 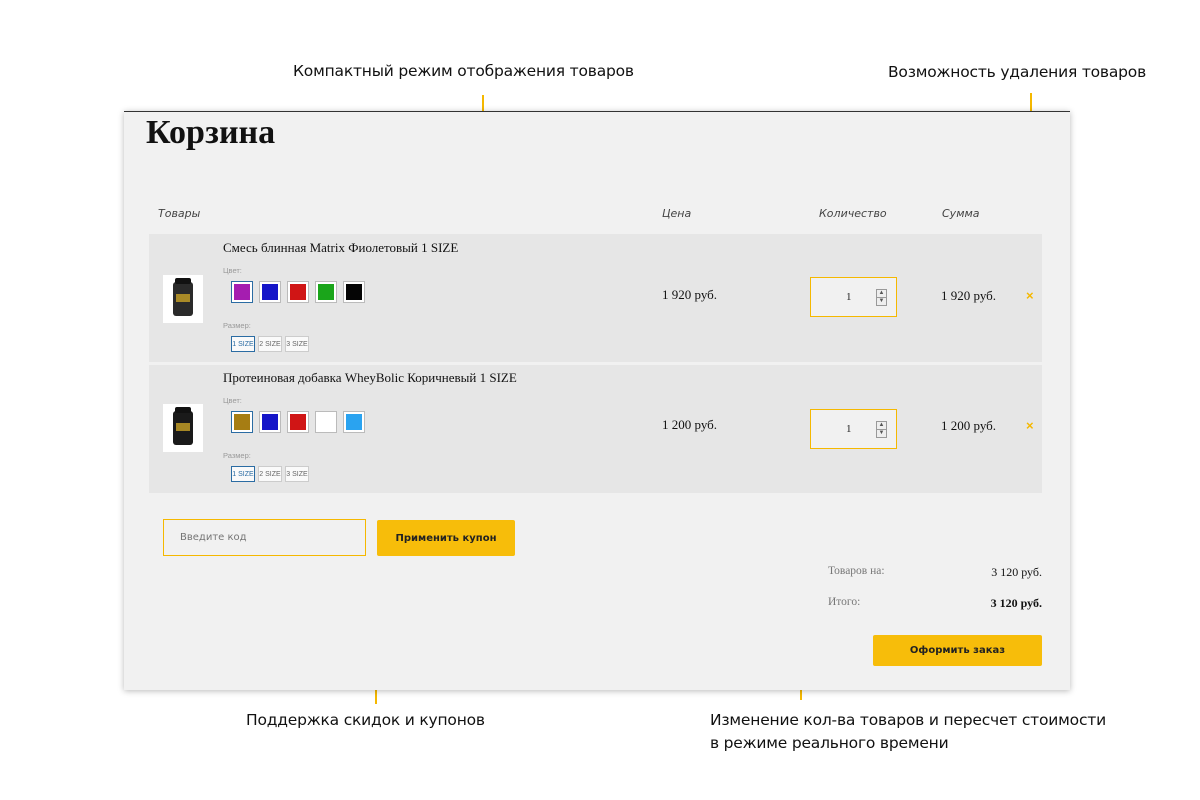 What do you see at coordinates (365, 720) in the screenshot?
I see `annotation-coupons: Поддержка скидок и купонов` at bounding box center [365, 720].